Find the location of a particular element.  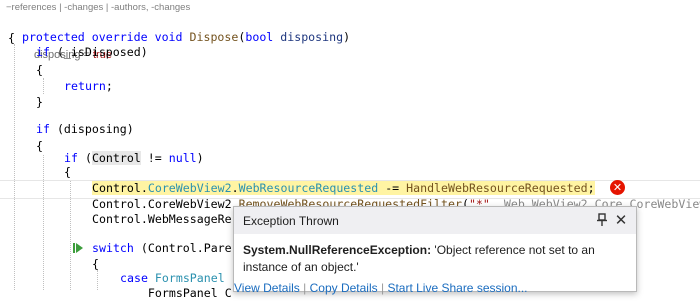

code-line-10: { is located at coordinates (67, 172).